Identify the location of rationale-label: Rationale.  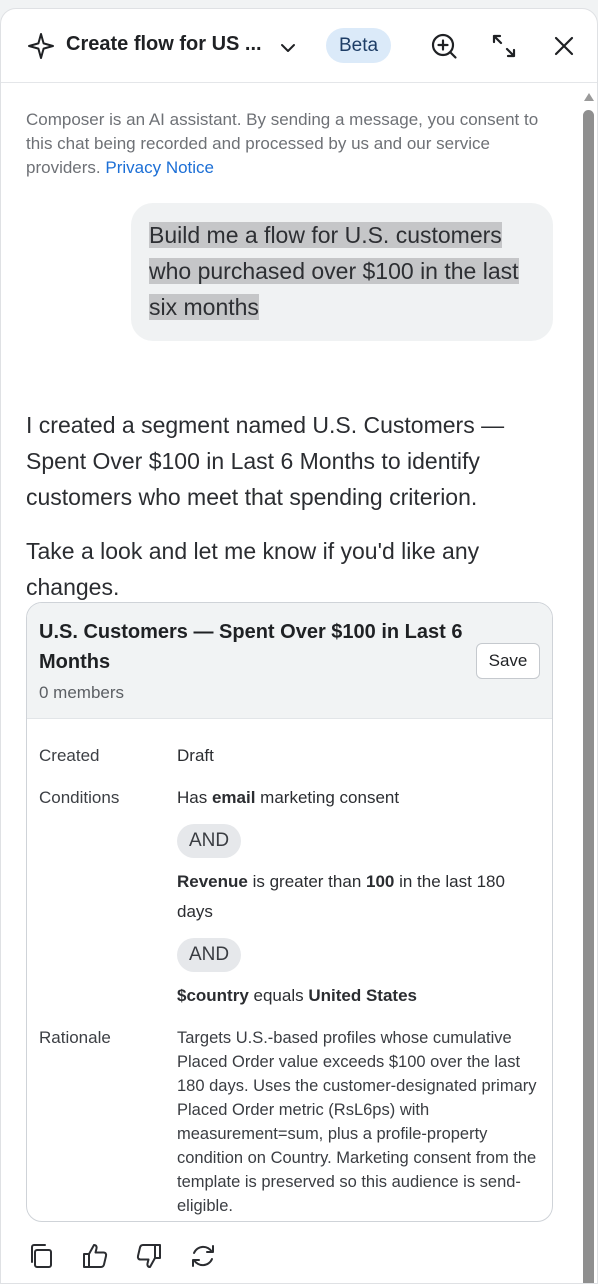
(75, 1037).